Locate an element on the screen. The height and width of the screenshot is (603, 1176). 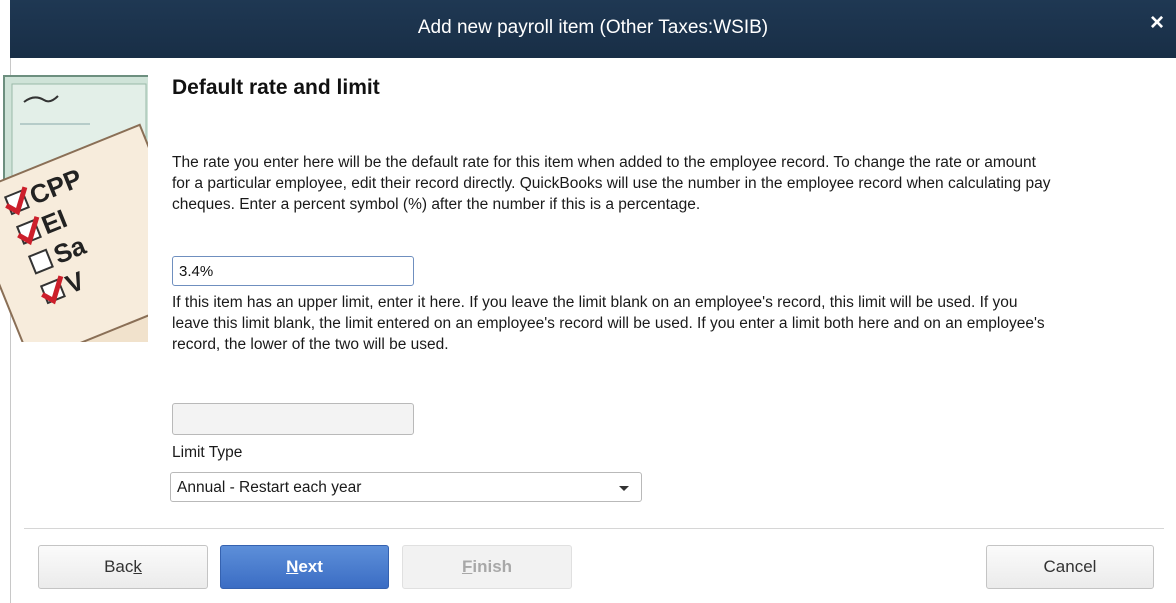
cancel-button: Cancel is located at coordinates (1070, 567).